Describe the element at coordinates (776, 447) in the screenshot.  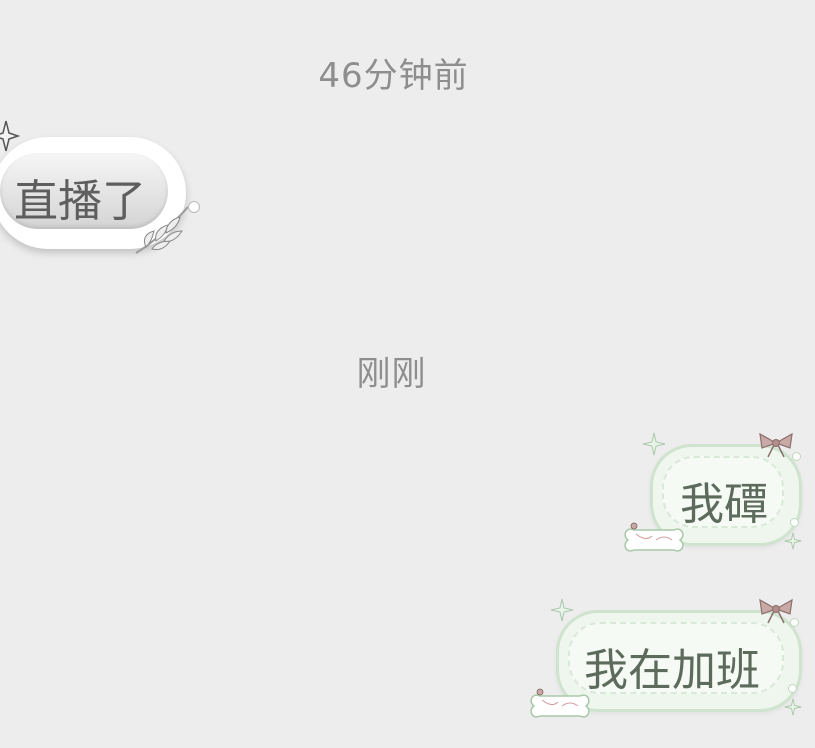
I see `bow-icon` at that location.